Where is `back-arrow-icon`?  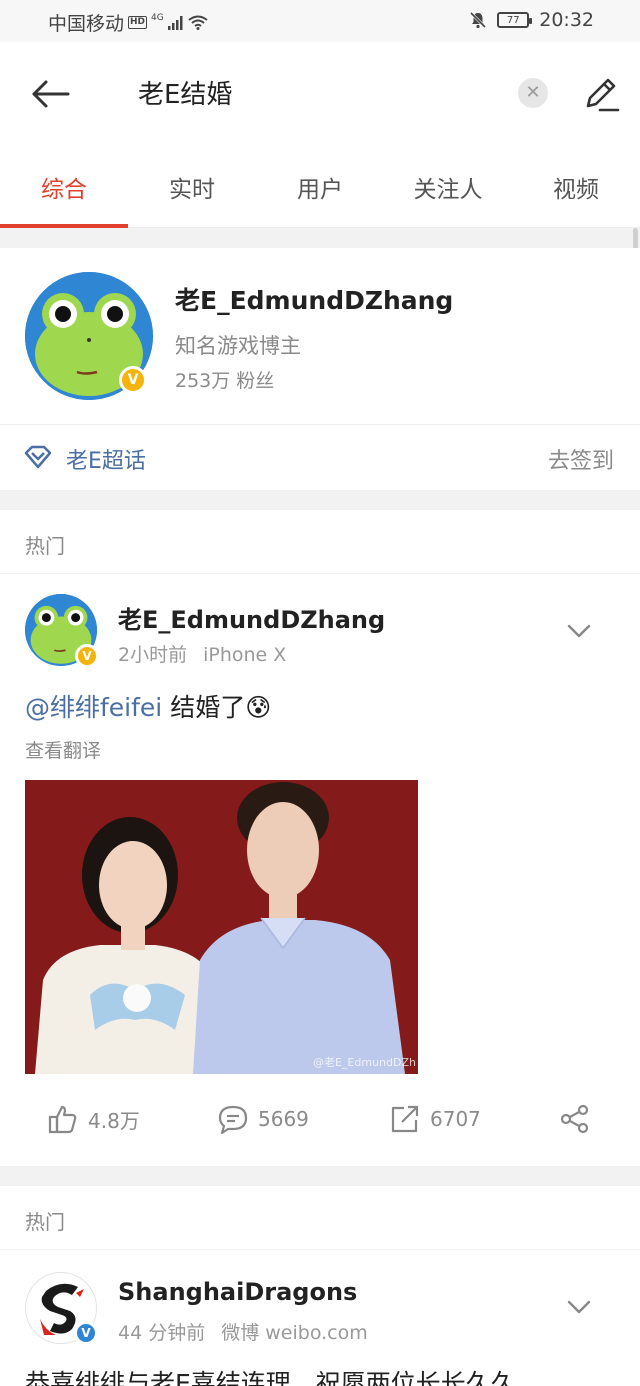
back-arrow-icon is located at coordinates (50, 94).